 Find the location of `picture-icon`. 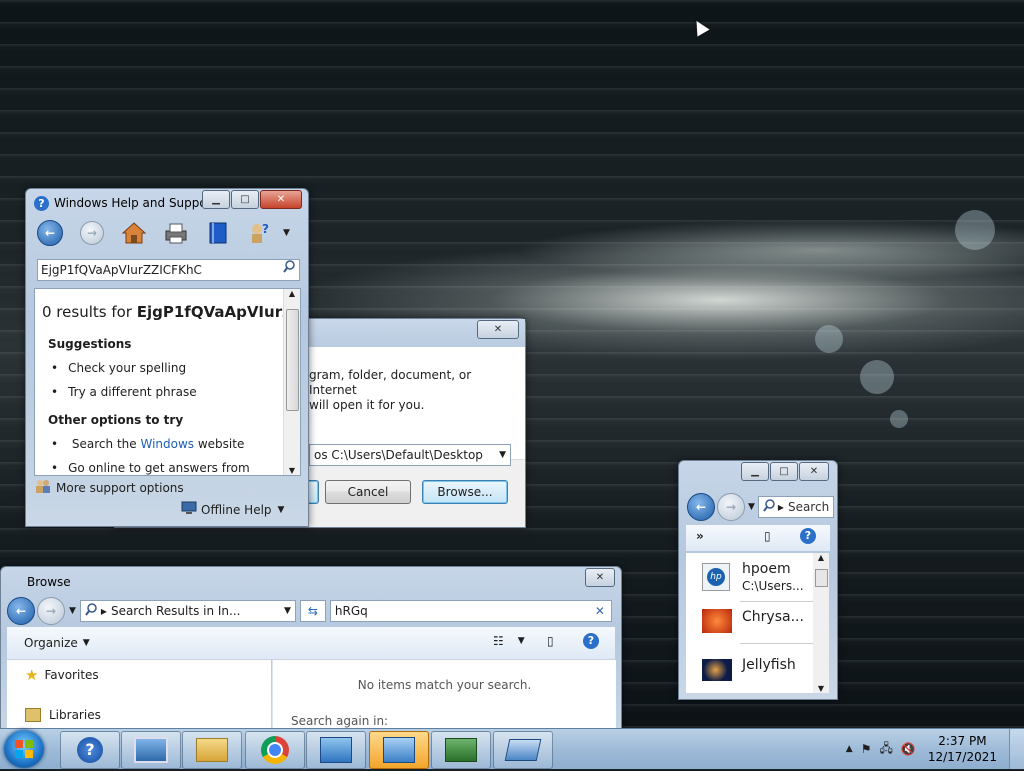

picture-icon is located at coordinates (151, 750).